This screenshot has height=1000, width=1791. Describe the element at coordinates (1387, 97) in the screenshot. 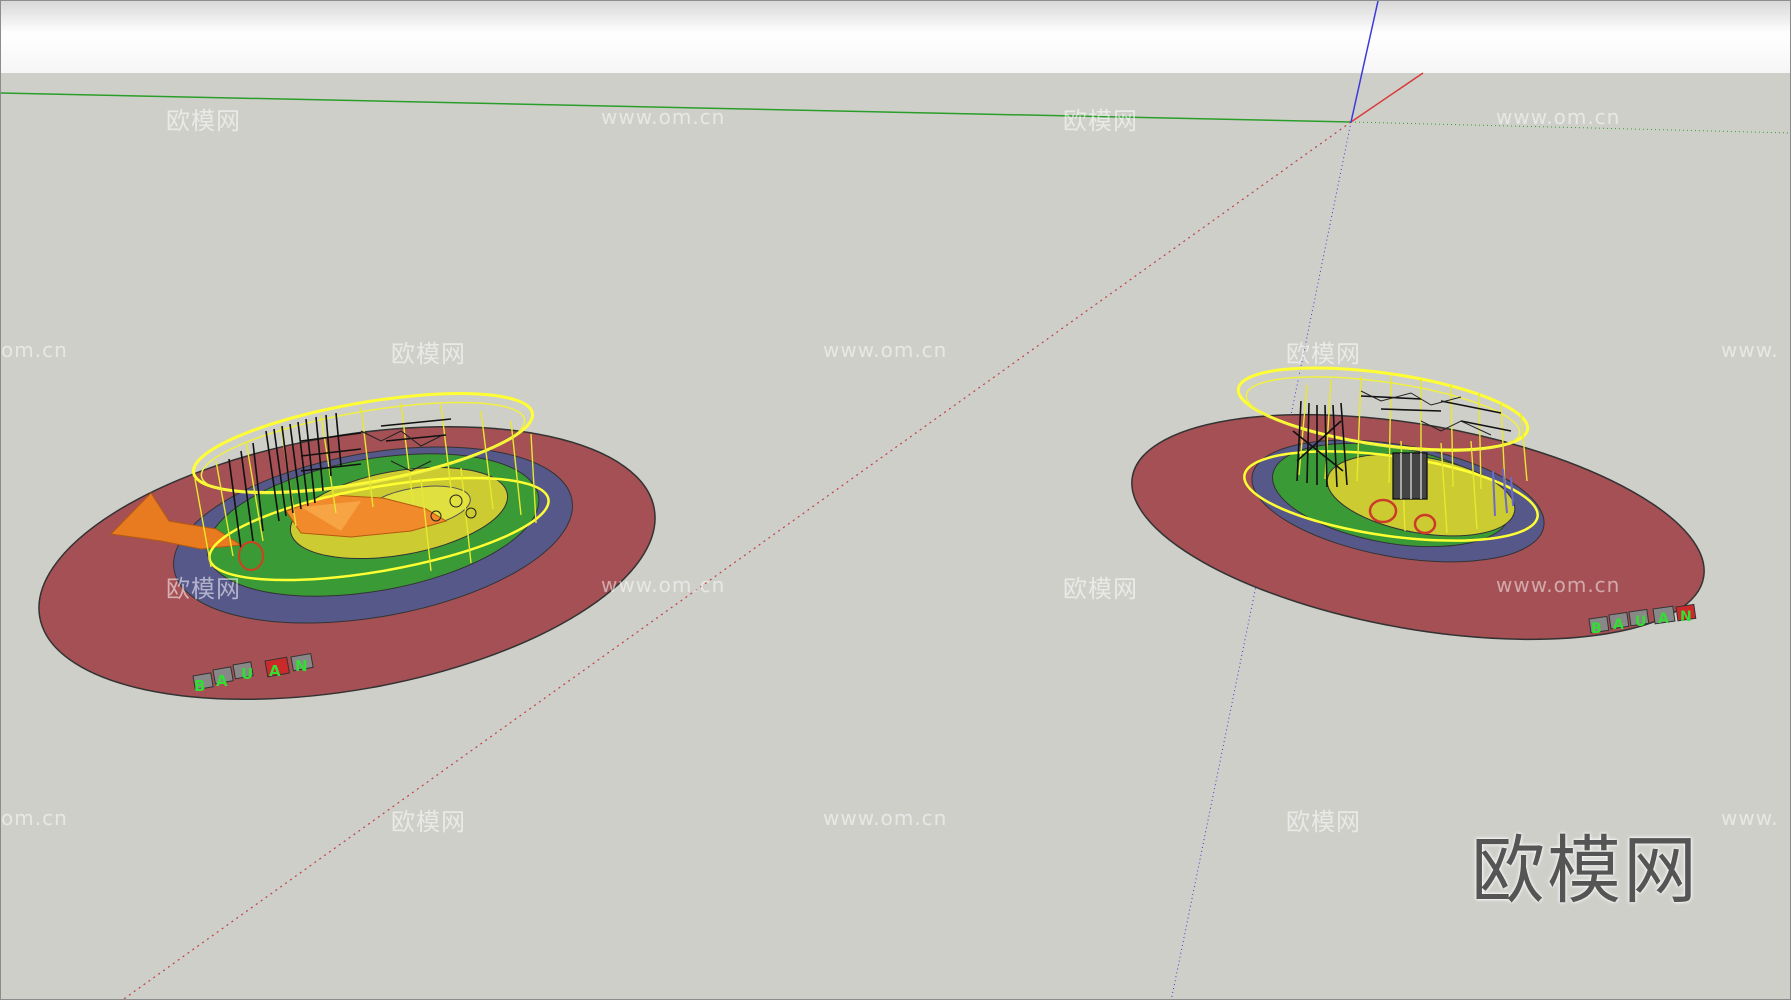

I see `red-axis` at that location.